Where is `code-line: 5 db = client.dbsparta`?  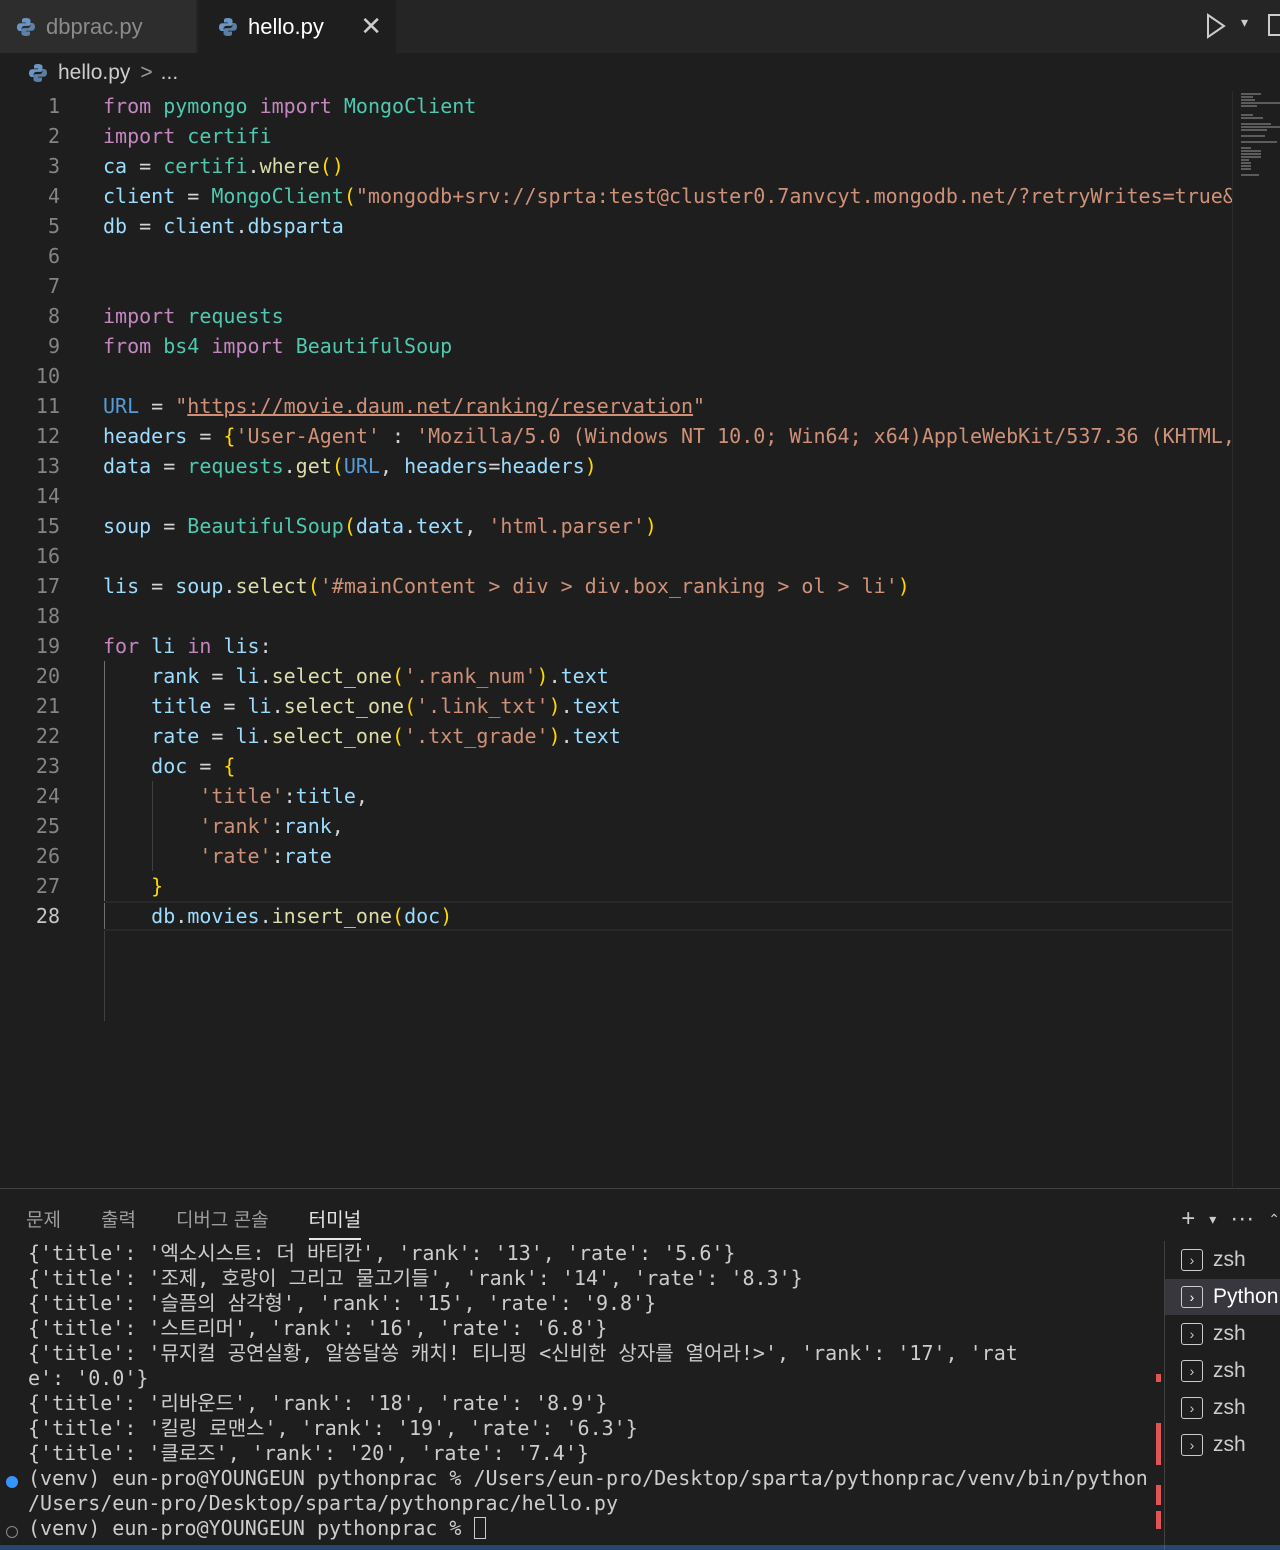
code-line: 5 db = client.dbsparta is located at coordinates (616, 226).